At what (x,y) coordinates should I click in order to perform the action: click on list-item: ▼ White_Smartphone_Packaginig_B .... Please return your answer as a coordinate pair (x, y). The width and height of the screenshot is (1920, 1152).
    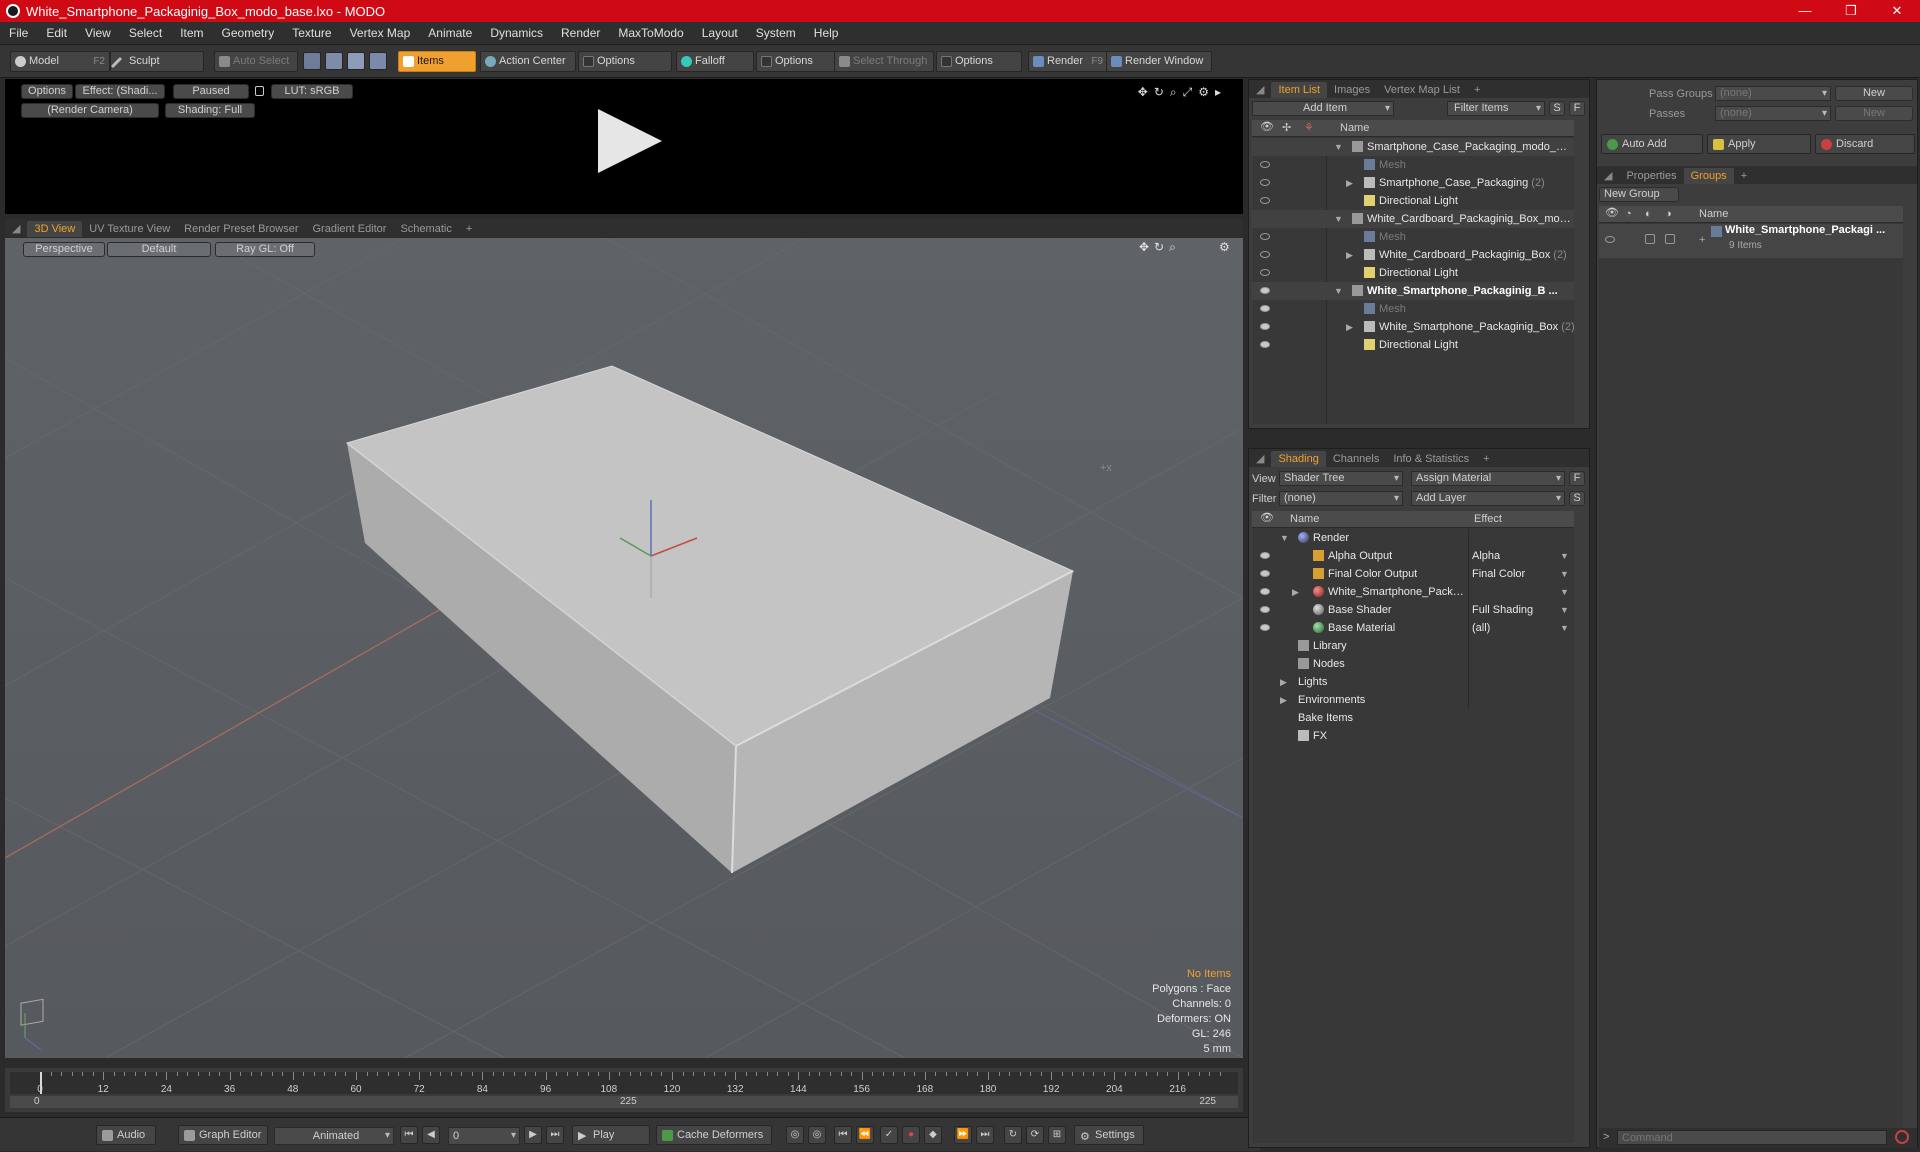
    Looking at the image, I should click on (1413, 291).